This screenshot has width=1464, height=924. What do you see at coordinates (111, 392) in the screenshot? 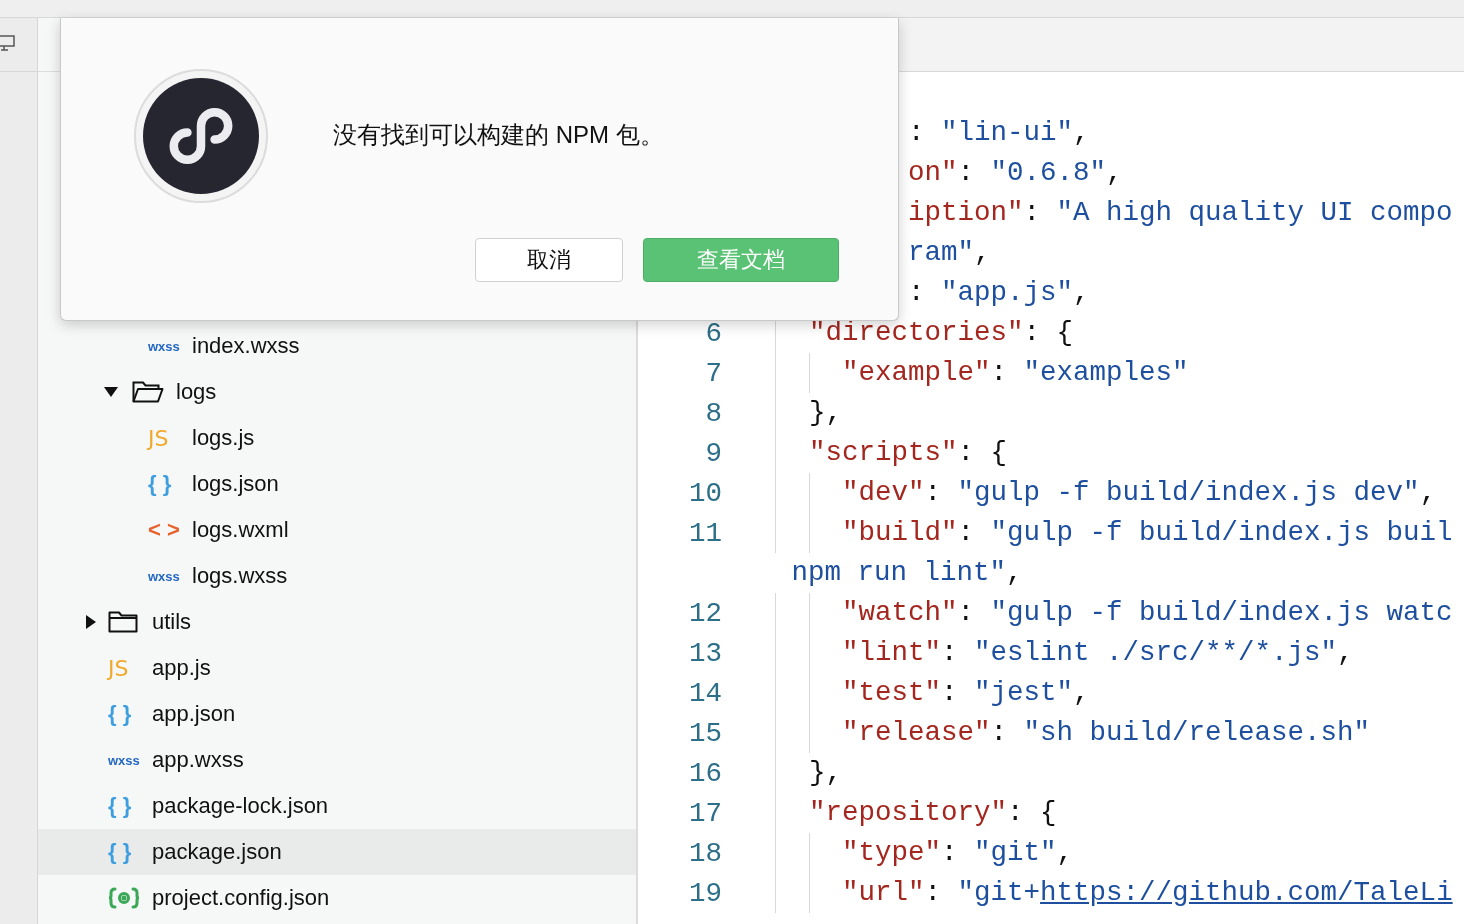
I see `collapse-triangle-icon` at bounding box center [111, 392].